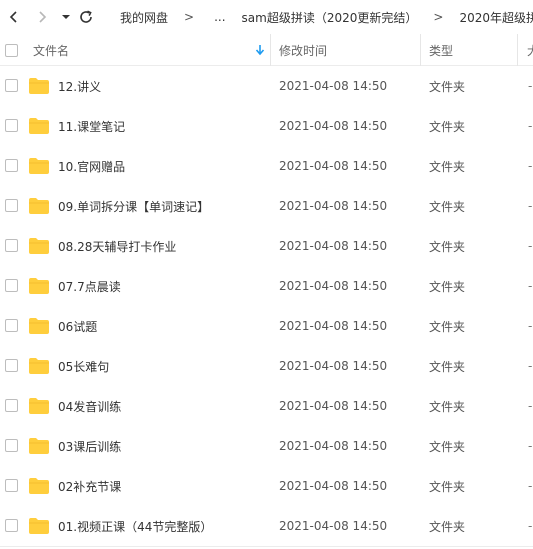  Describe the element at coordinates (91, 126) in the screenshot. I see `file-name: 11.课堂笔记` at that location.